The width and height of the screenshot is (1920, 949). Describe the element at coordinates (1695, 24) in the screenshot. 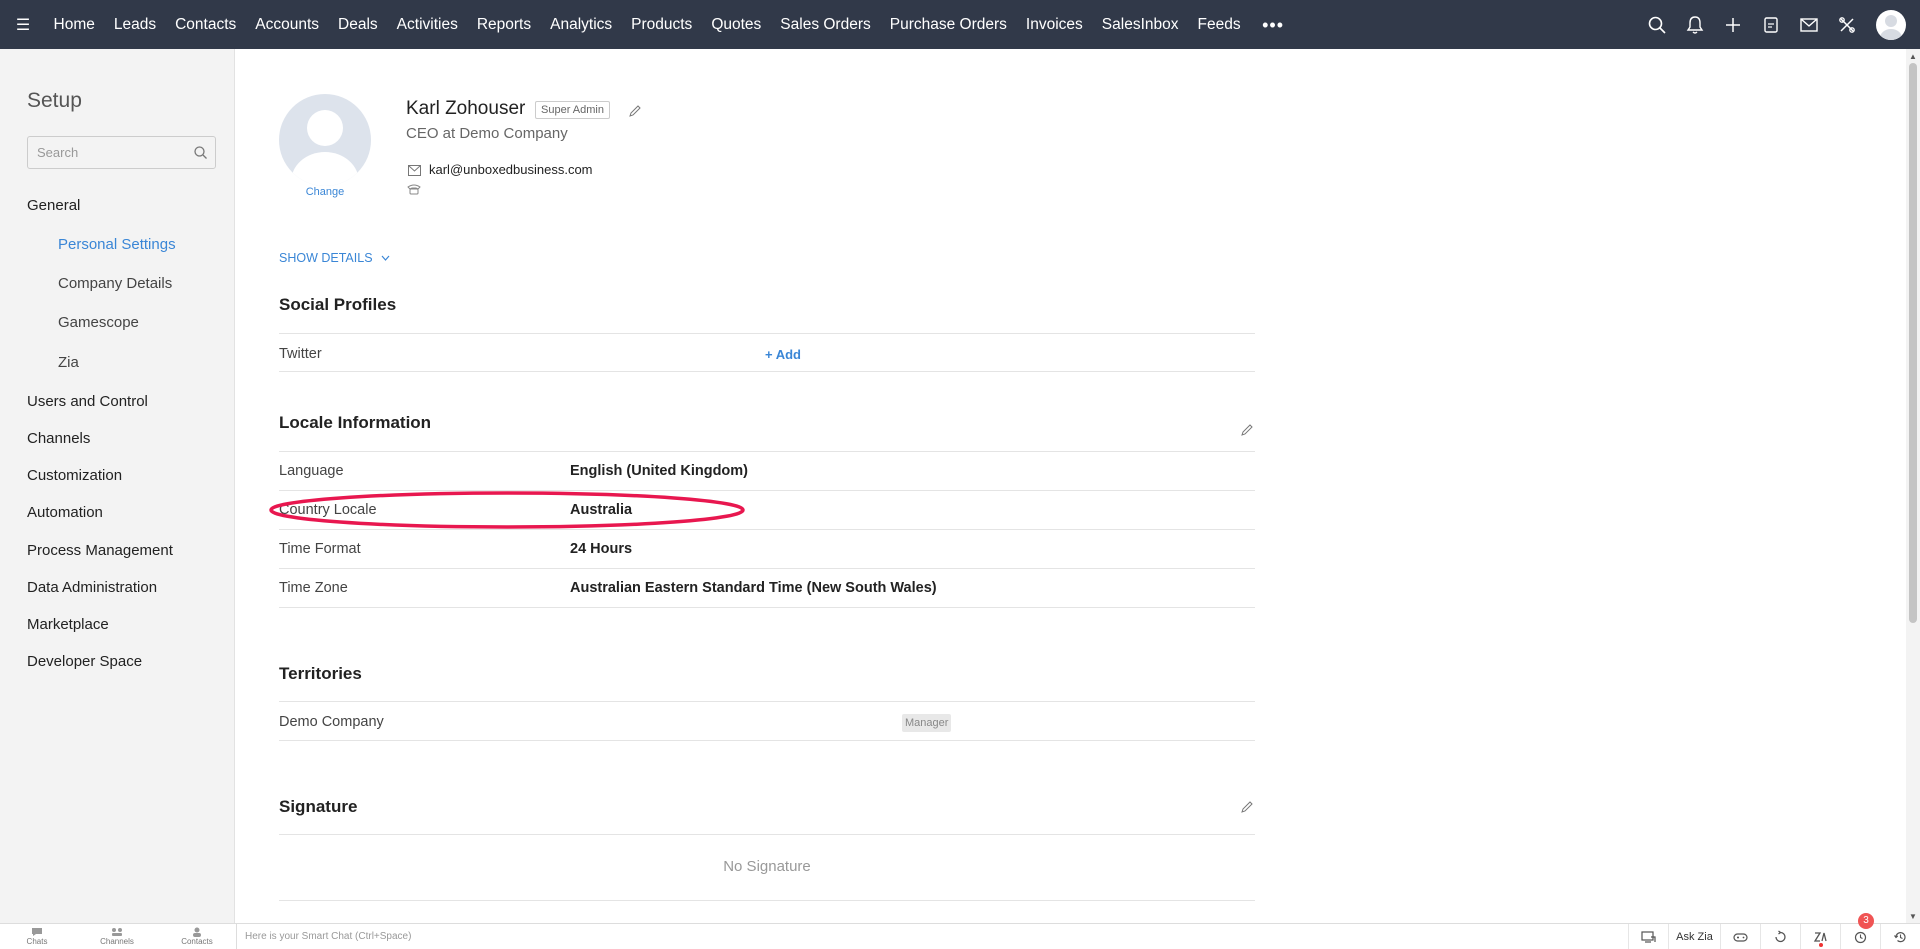

I see `bell-icon` at that location.